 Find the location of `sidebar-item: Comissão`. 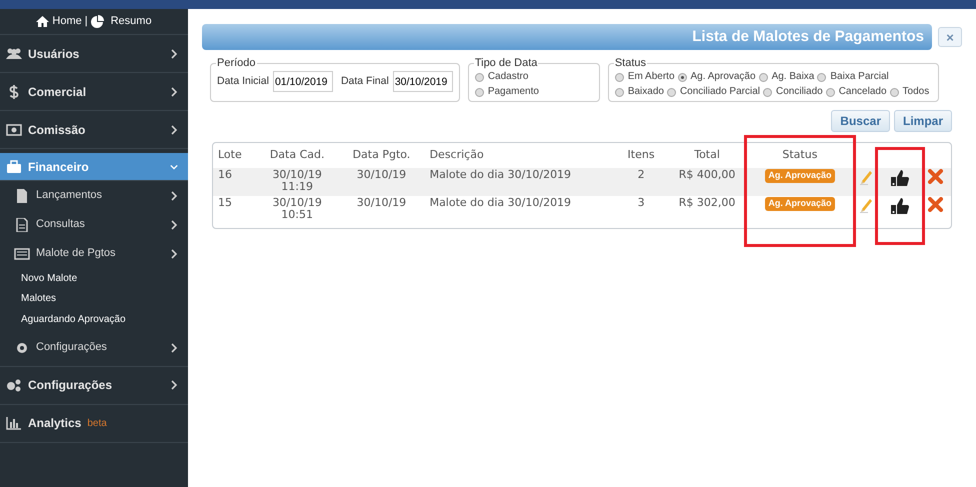

sidebar-item: Comissão is located at coordinates (94, 130).